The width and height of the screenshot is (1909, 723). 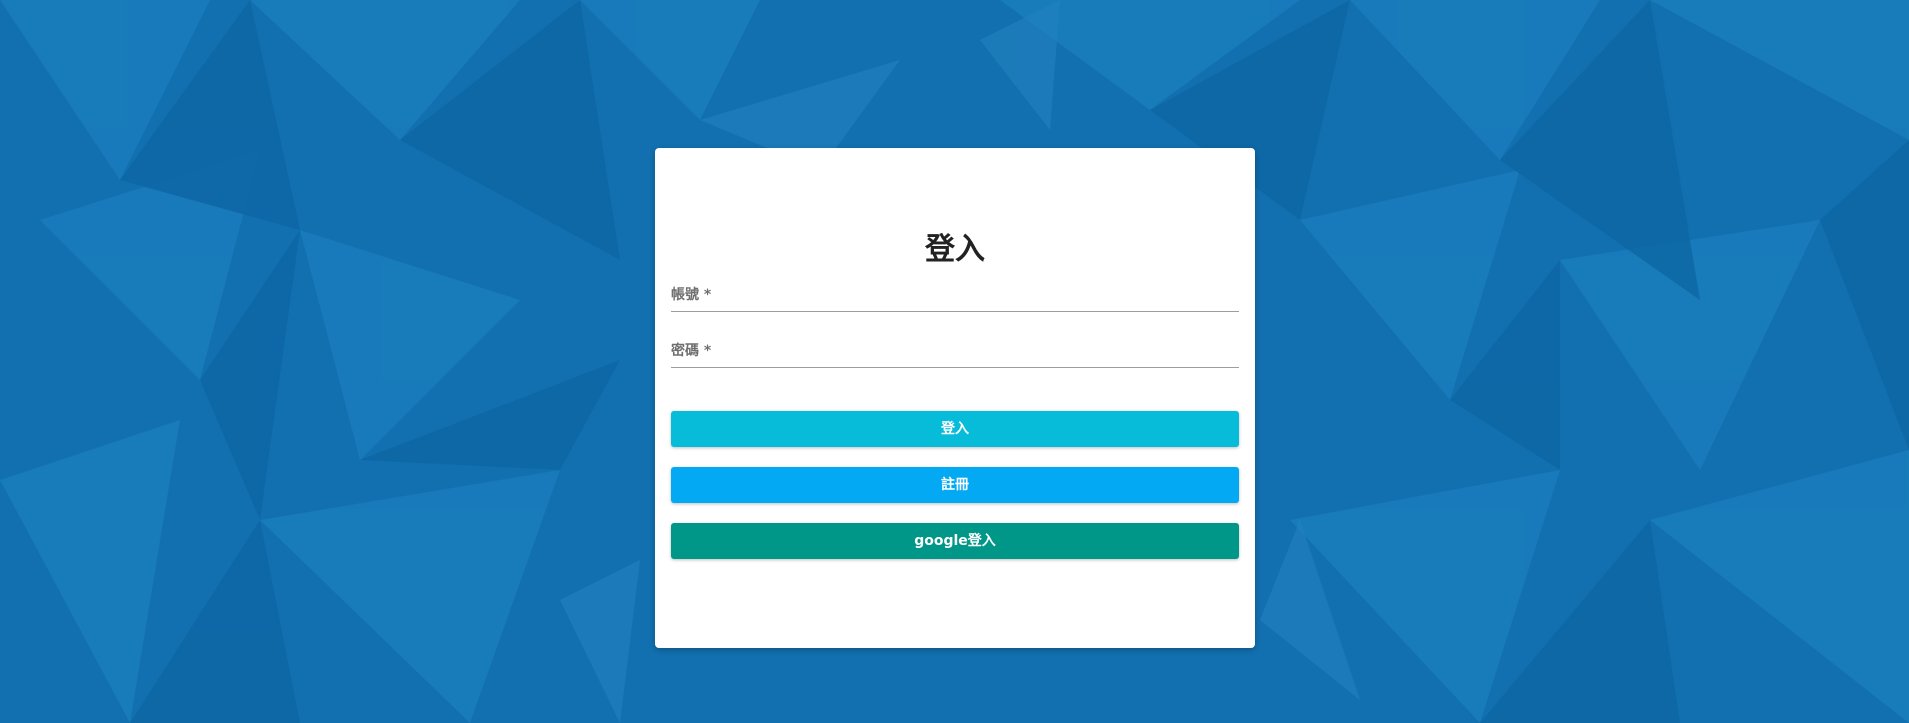 I want to click on password-input, so click(x=957, y=354).